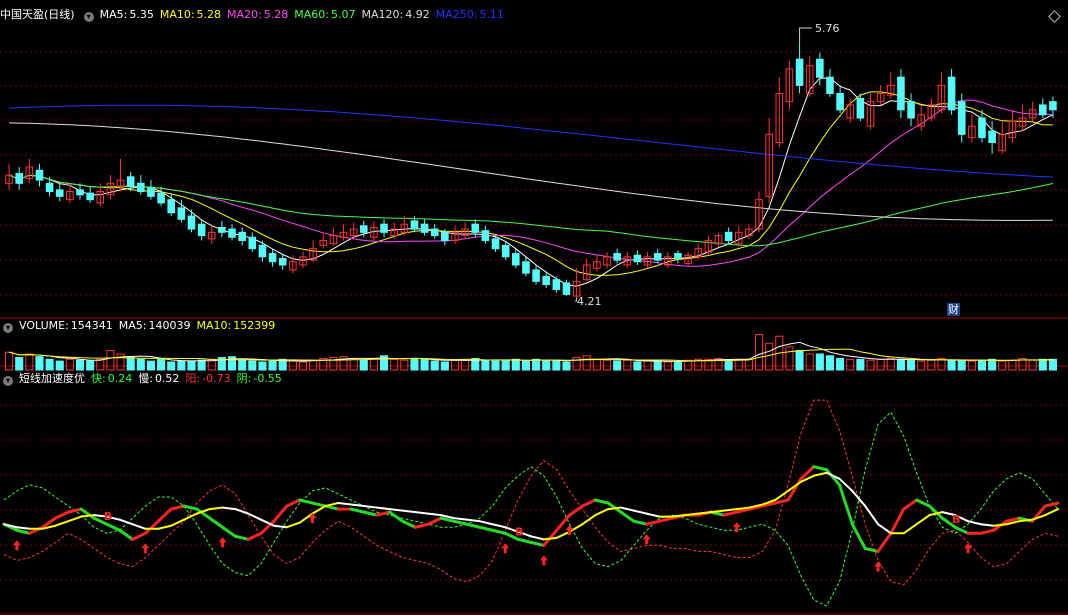 The image size is (1068, 615). I want to click on indicator-label: 阳:, so click(193, 378).